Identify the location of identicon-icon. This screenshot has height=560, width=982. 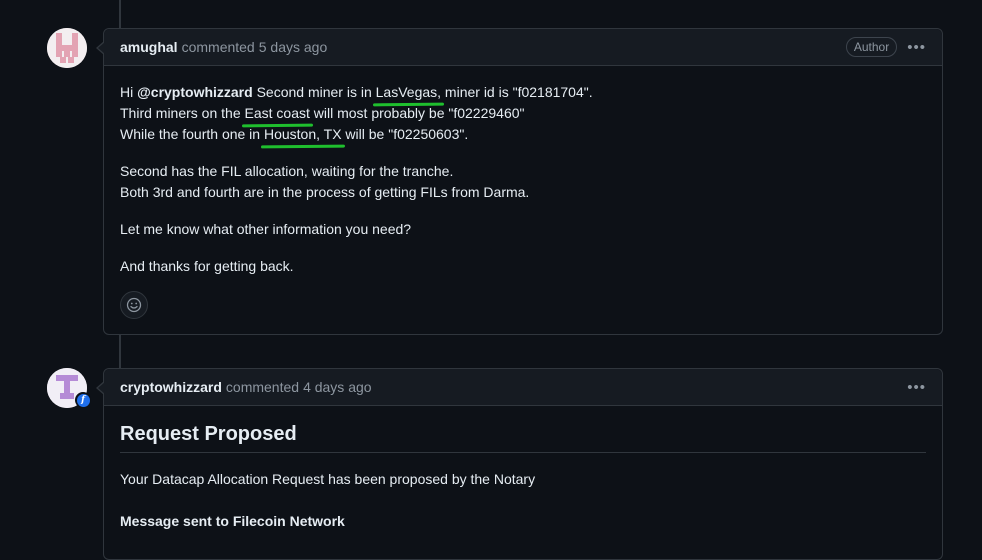
(67, 48).